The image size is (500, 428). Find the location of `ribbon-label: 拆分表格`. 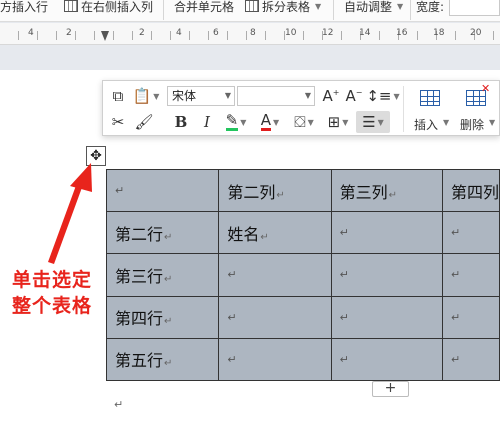

ribbon-label: 拆分表格 is located at coordinates (286, 7).